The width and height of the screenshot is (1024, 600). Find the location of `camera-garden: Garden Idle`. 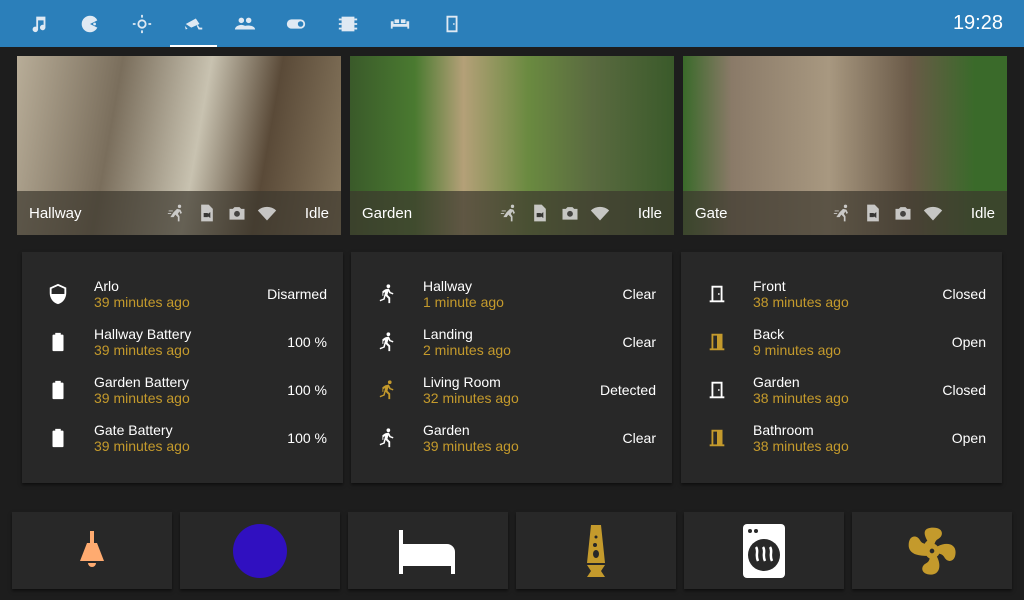

camera-garden: Garden Idle is located at coordinates (512, 145).